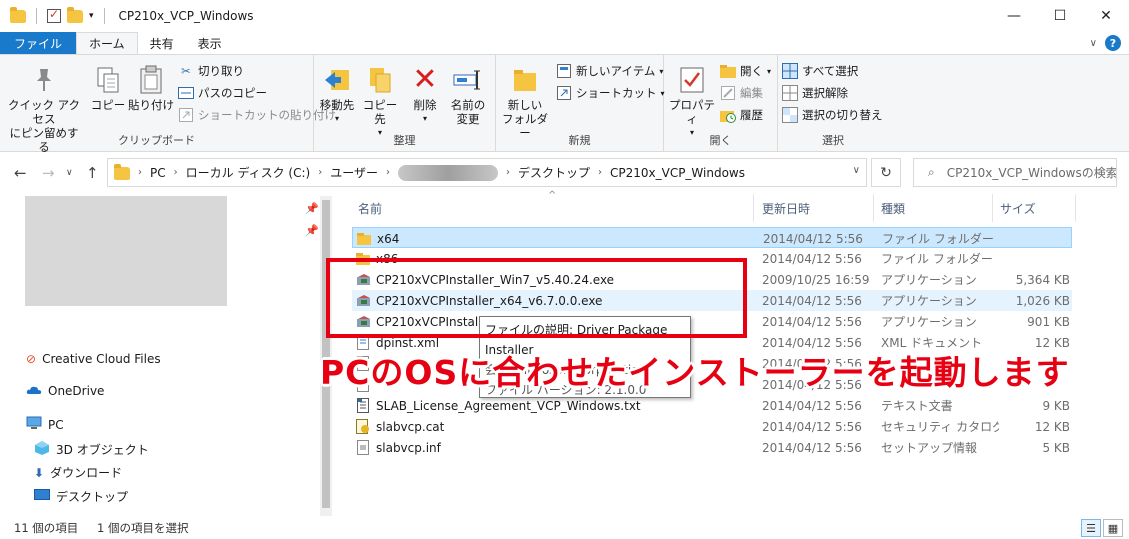 The image size is (1129, 539). I want to click on new-folder-button: 新しい フォルダー, so click(525, 102).